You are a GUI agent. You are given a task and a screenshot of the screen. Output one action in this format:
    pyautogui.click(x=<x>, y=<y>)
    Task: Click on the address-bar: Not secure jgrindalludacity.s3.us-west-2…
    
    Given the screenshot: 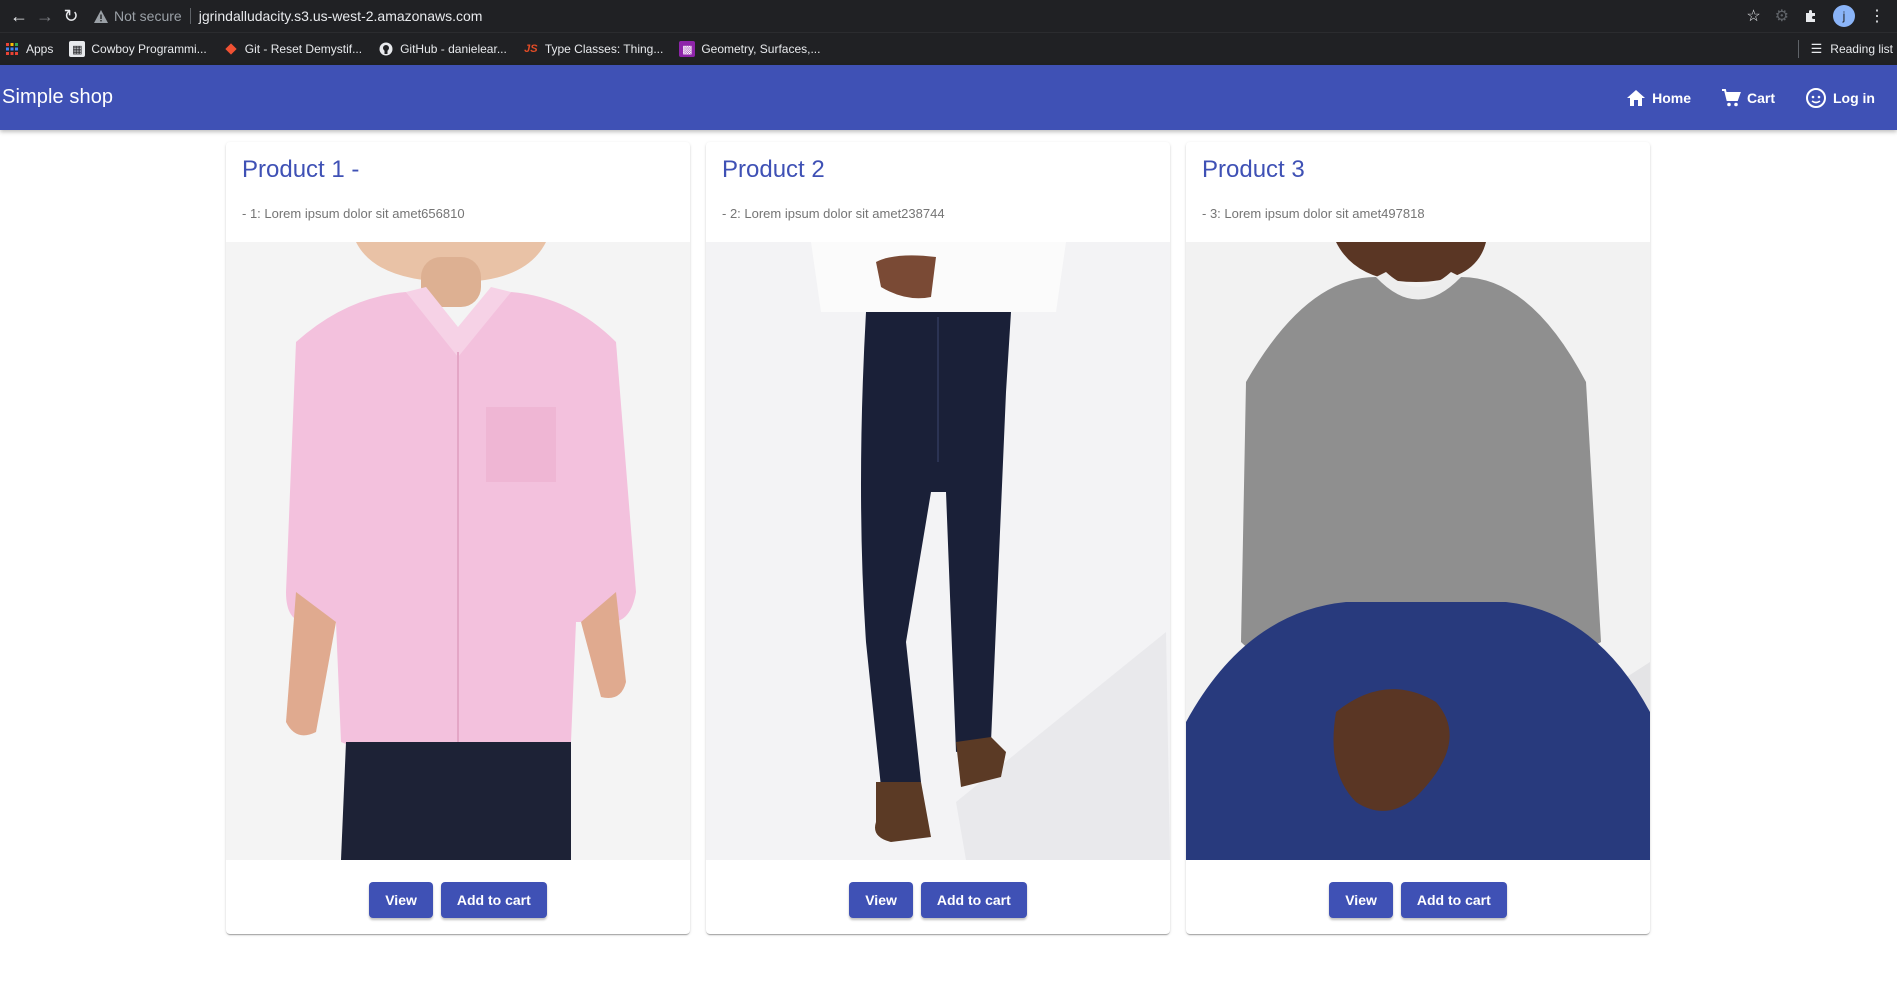 What is the action you would take?
    pyautogui.click(x=920, y=16)
    